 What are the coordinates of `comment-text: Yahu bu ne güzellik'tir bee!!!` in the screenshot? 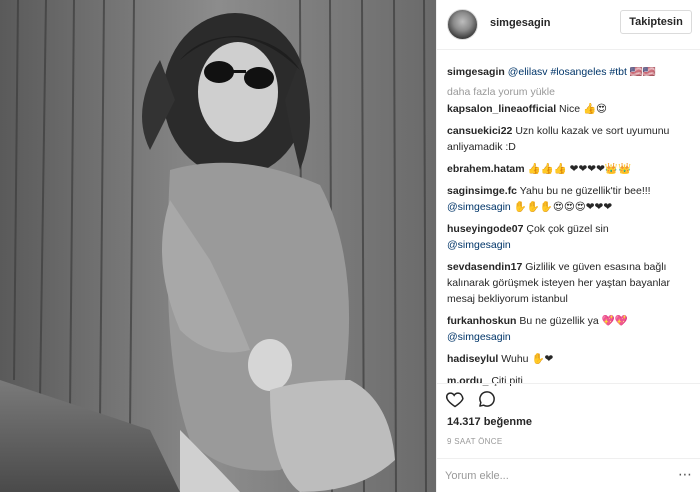 It's located at (585, 191).